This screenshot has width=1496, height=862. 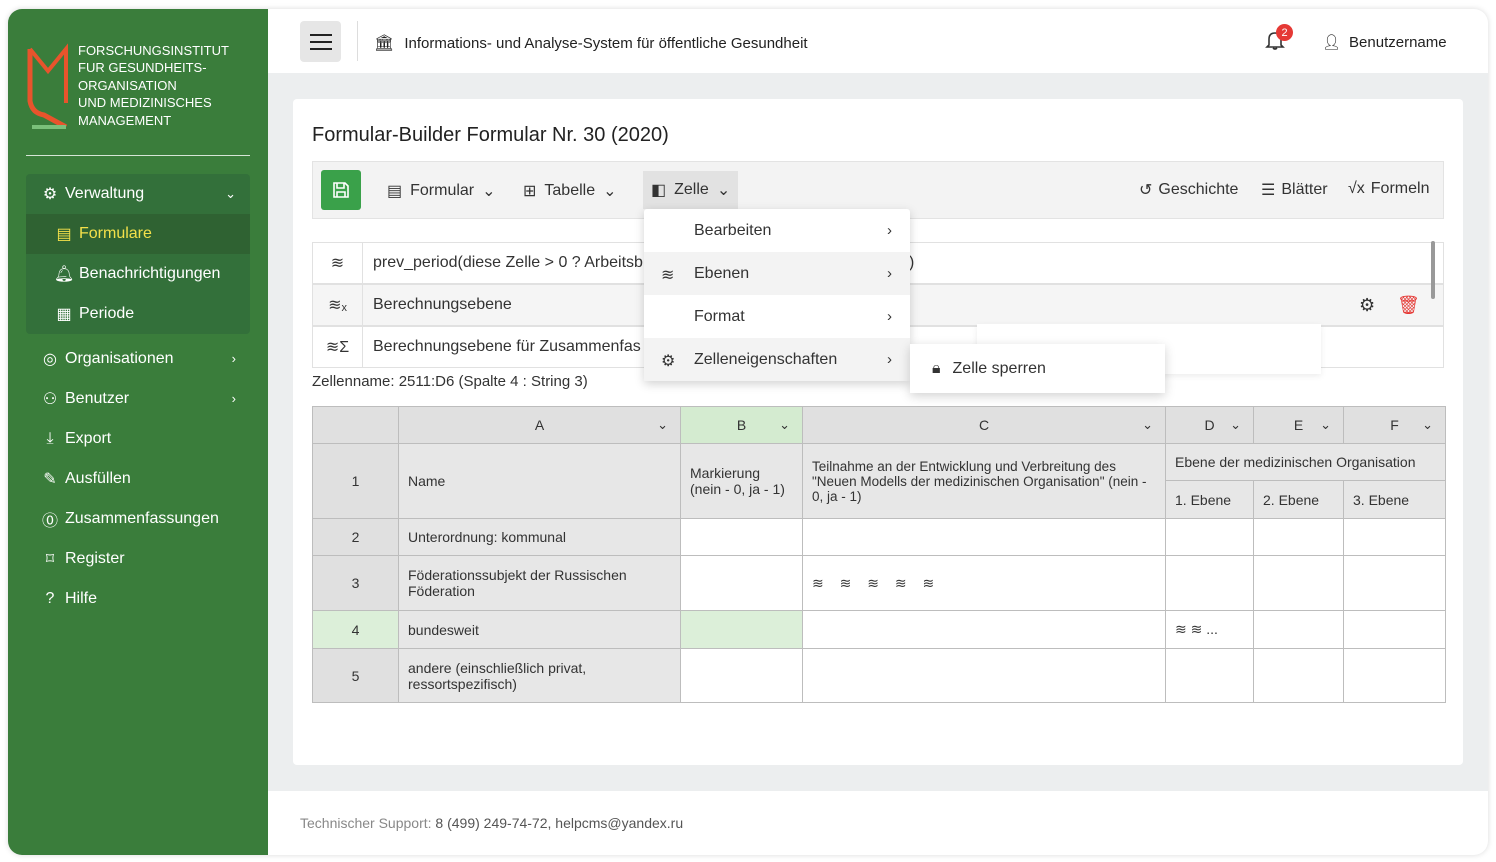 What do you see at coordinates (1304, 189) in the screenshot?
I see `blaetter-label: Blätter` at bounding box center [1304, 189].